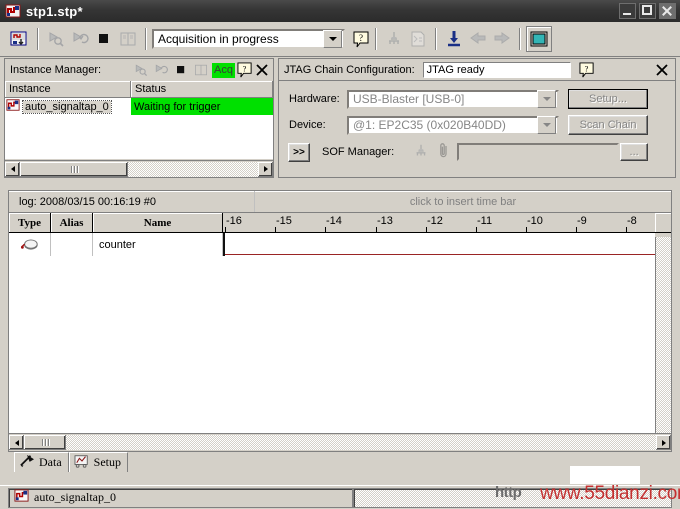 The height and width of the screenshot is (509, 680). I want to click on instance-manager-help-button: ?, so click(245, 70).